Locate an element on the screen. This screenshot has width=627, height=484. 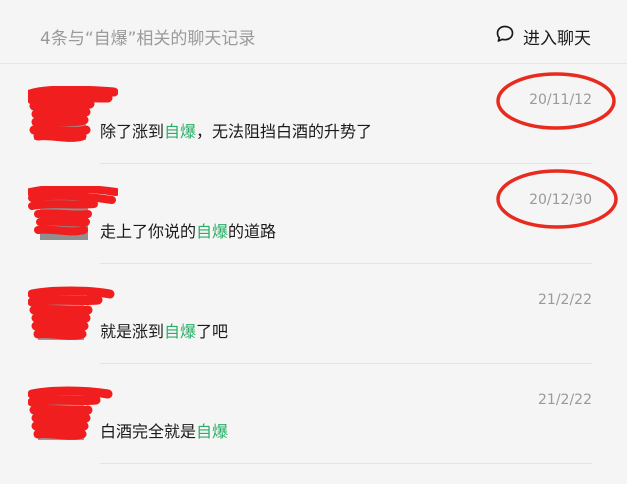
message-text-before: 除了涨到 is located at coordinates (132, 131).